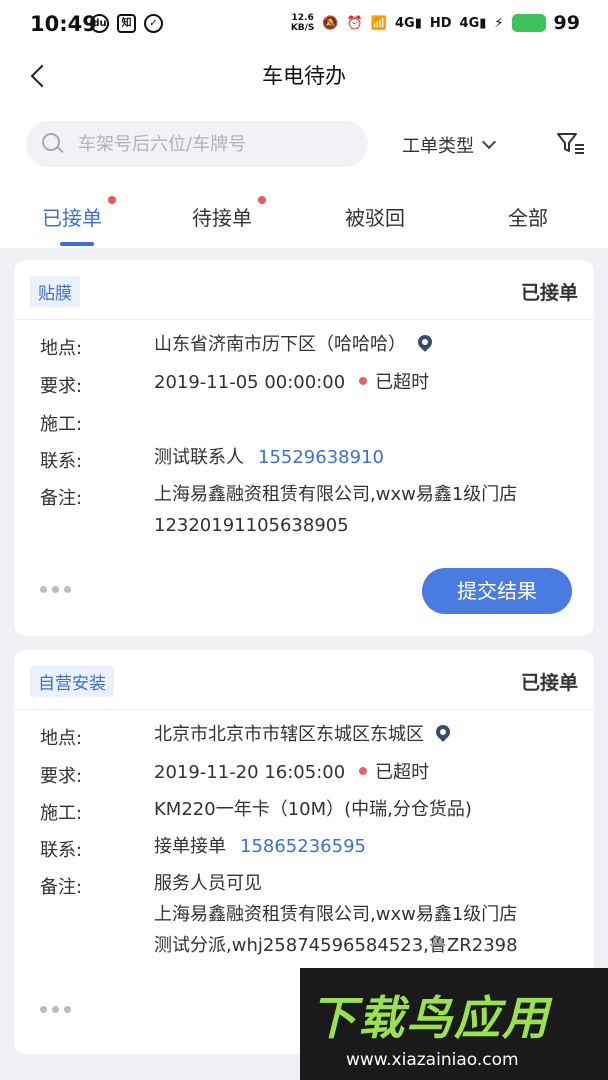 This screenshot has height=1080, width=608. What do you see at coordinates (63, 24) in the screenshot?
I see `status-time: 10:49` at bounding box center [63, 24].